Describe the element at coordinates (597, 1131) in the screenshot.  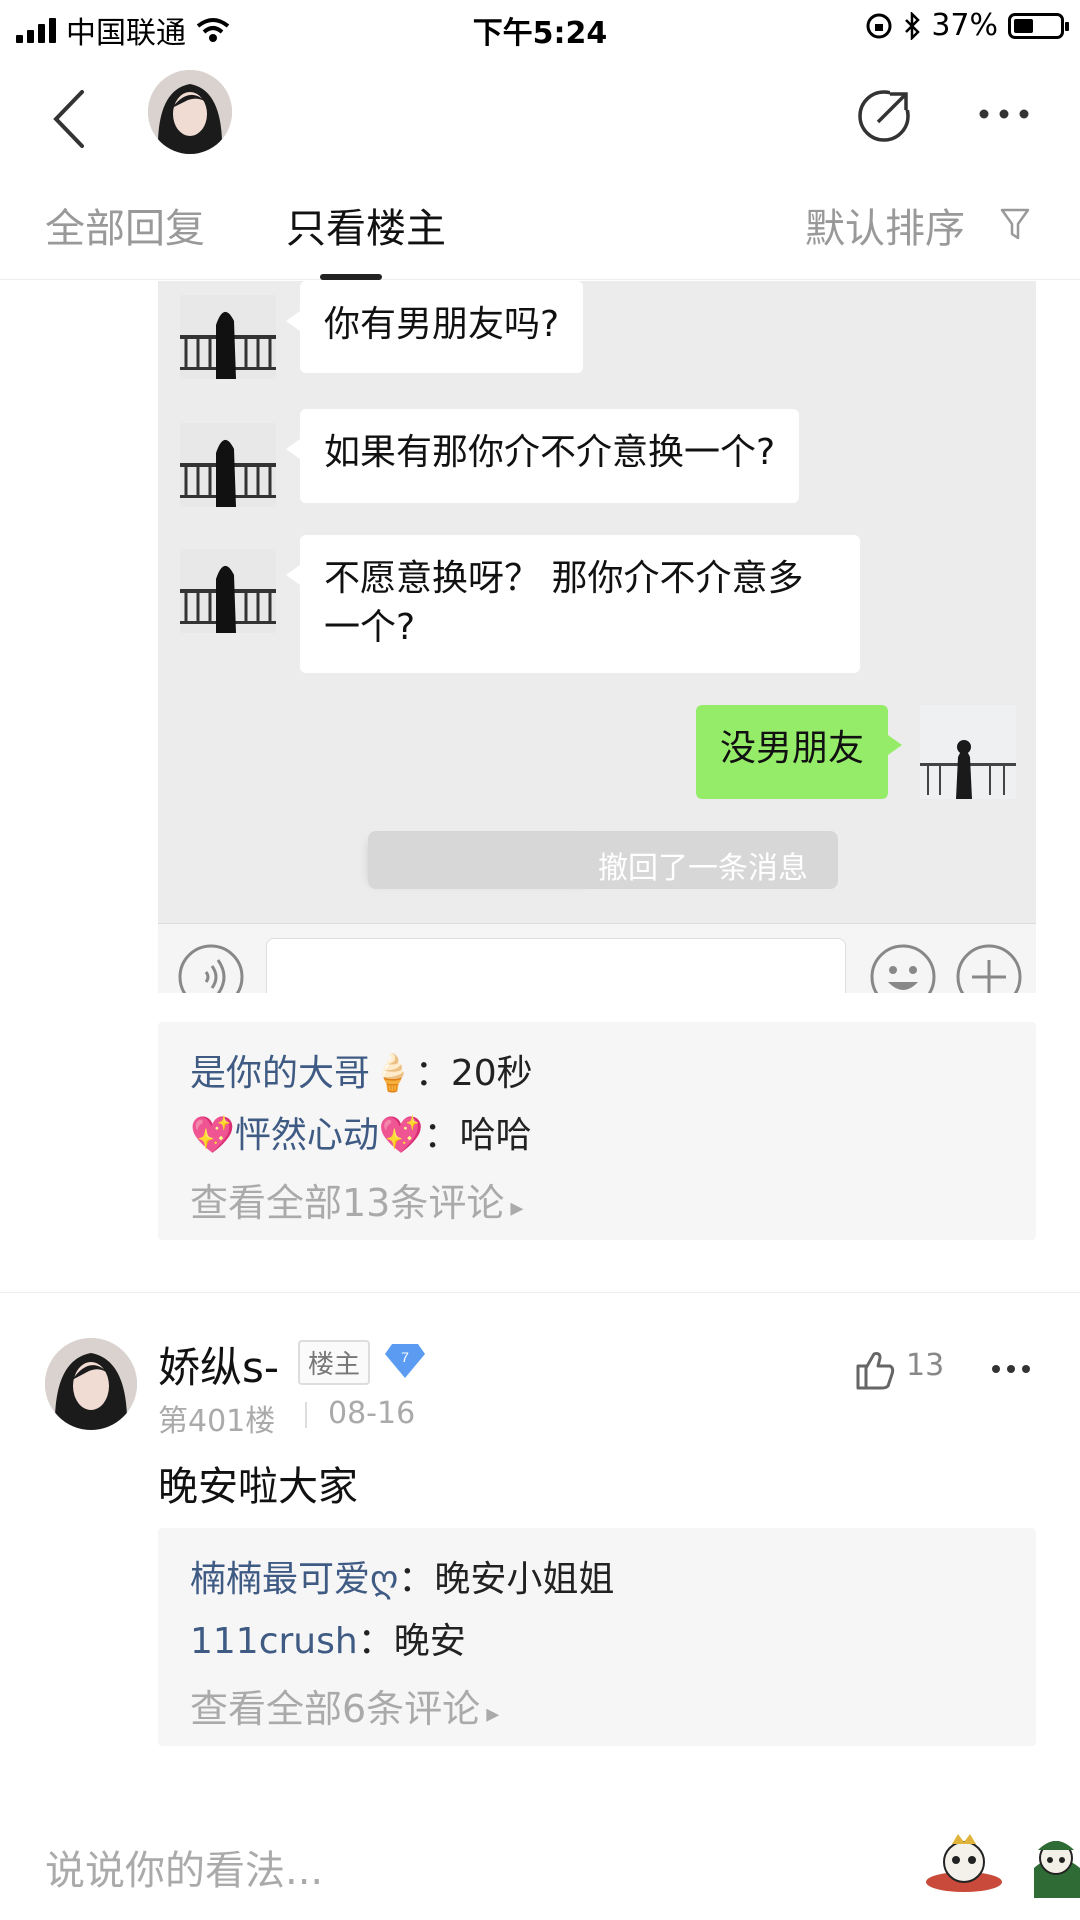
I see `sub-comments-box: 是你的大哥🍦：20秒 💖怦然心动💖：哈哈 查看全部13条评论 ▸` at that location.